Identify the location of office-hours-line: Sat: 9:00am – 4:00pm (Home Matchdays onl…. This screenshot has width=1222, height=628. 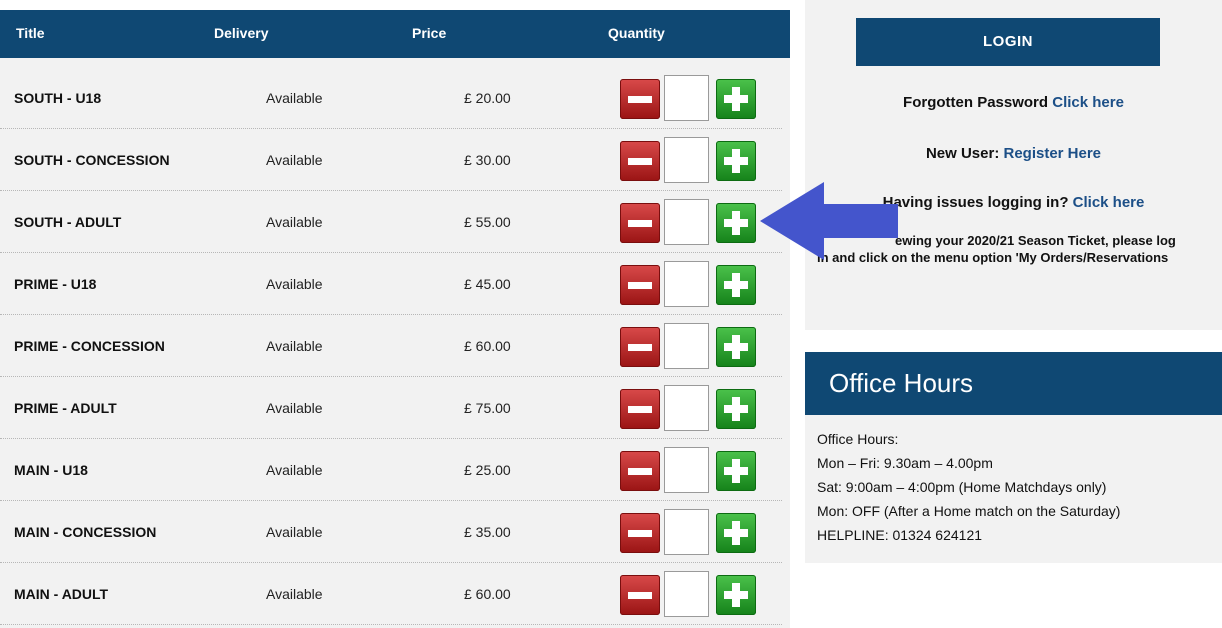
(962, 487).